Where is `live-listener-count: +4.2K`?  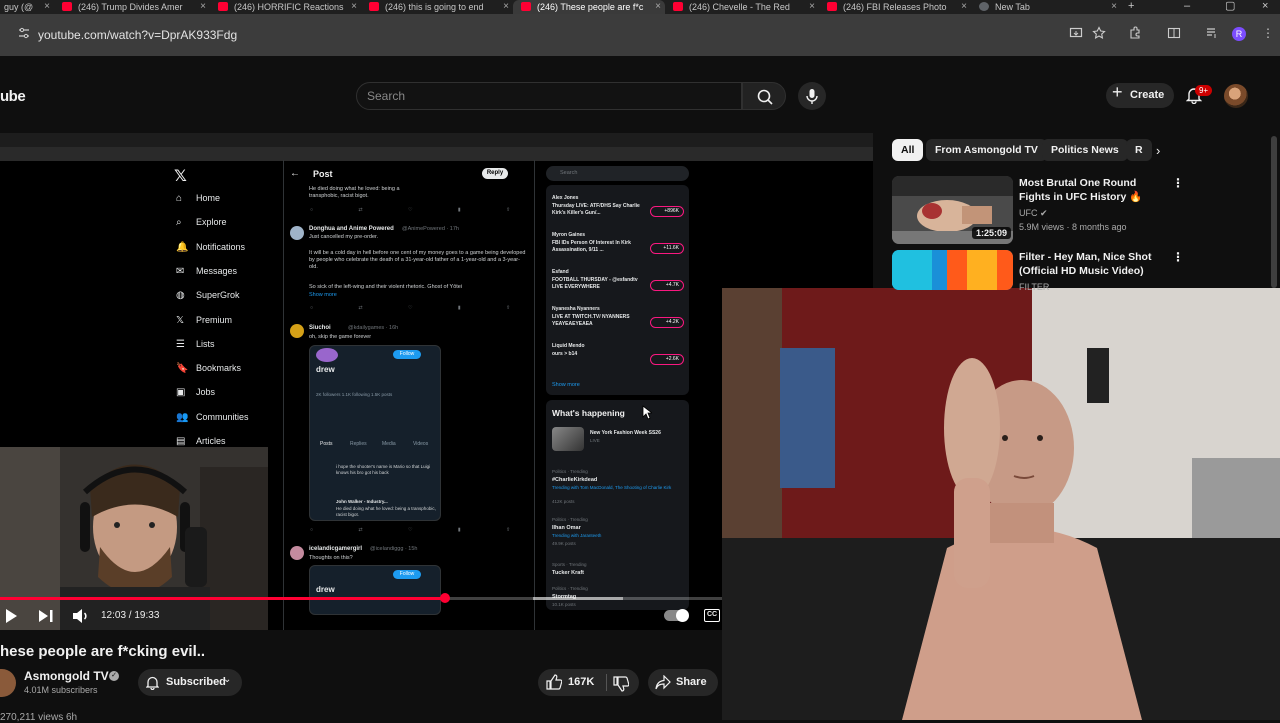 live-listener-count: +4.2K is located at coordinates (667, 322).